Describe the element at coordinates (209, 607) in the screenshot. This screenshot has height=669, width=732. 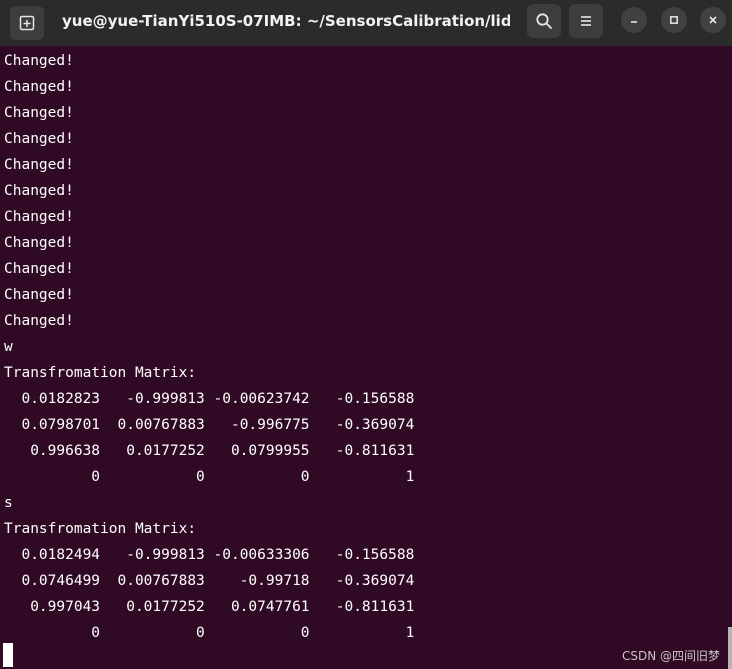
I see `matrix-row: 0.997043 0.0177252 0.0747761 -0.811631` at that location.